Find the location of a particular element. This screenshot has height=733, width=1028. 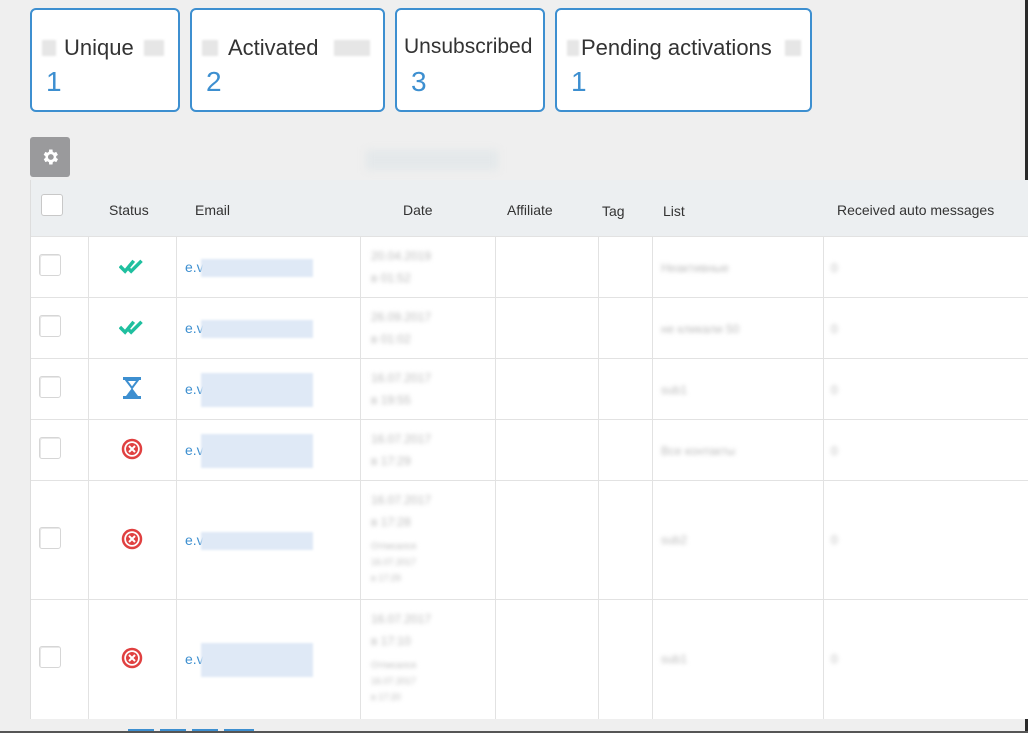

table-row: e.v 20.04.2019 в 01:52 Неактивные 0 is located at coordinates (529, 267).